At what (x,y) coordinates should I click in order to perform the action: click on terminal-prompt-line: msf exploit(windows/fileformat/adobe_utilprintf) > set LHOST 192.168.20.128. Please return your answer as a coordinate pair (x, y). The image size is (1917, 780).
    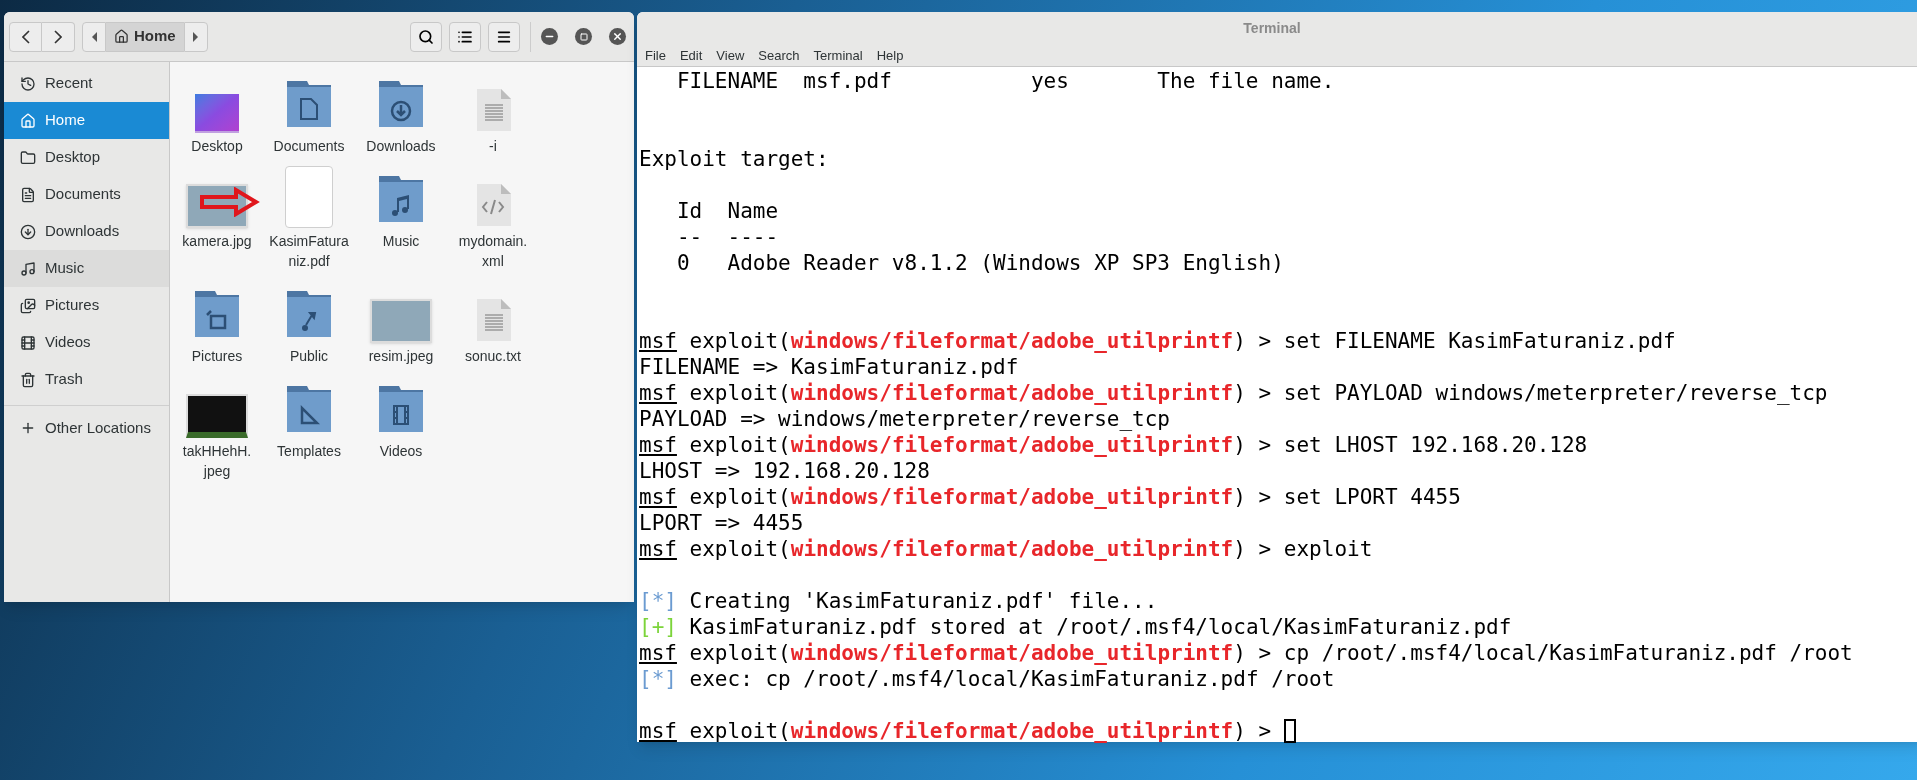
    Looking at the image, I should click on (1113, 445).